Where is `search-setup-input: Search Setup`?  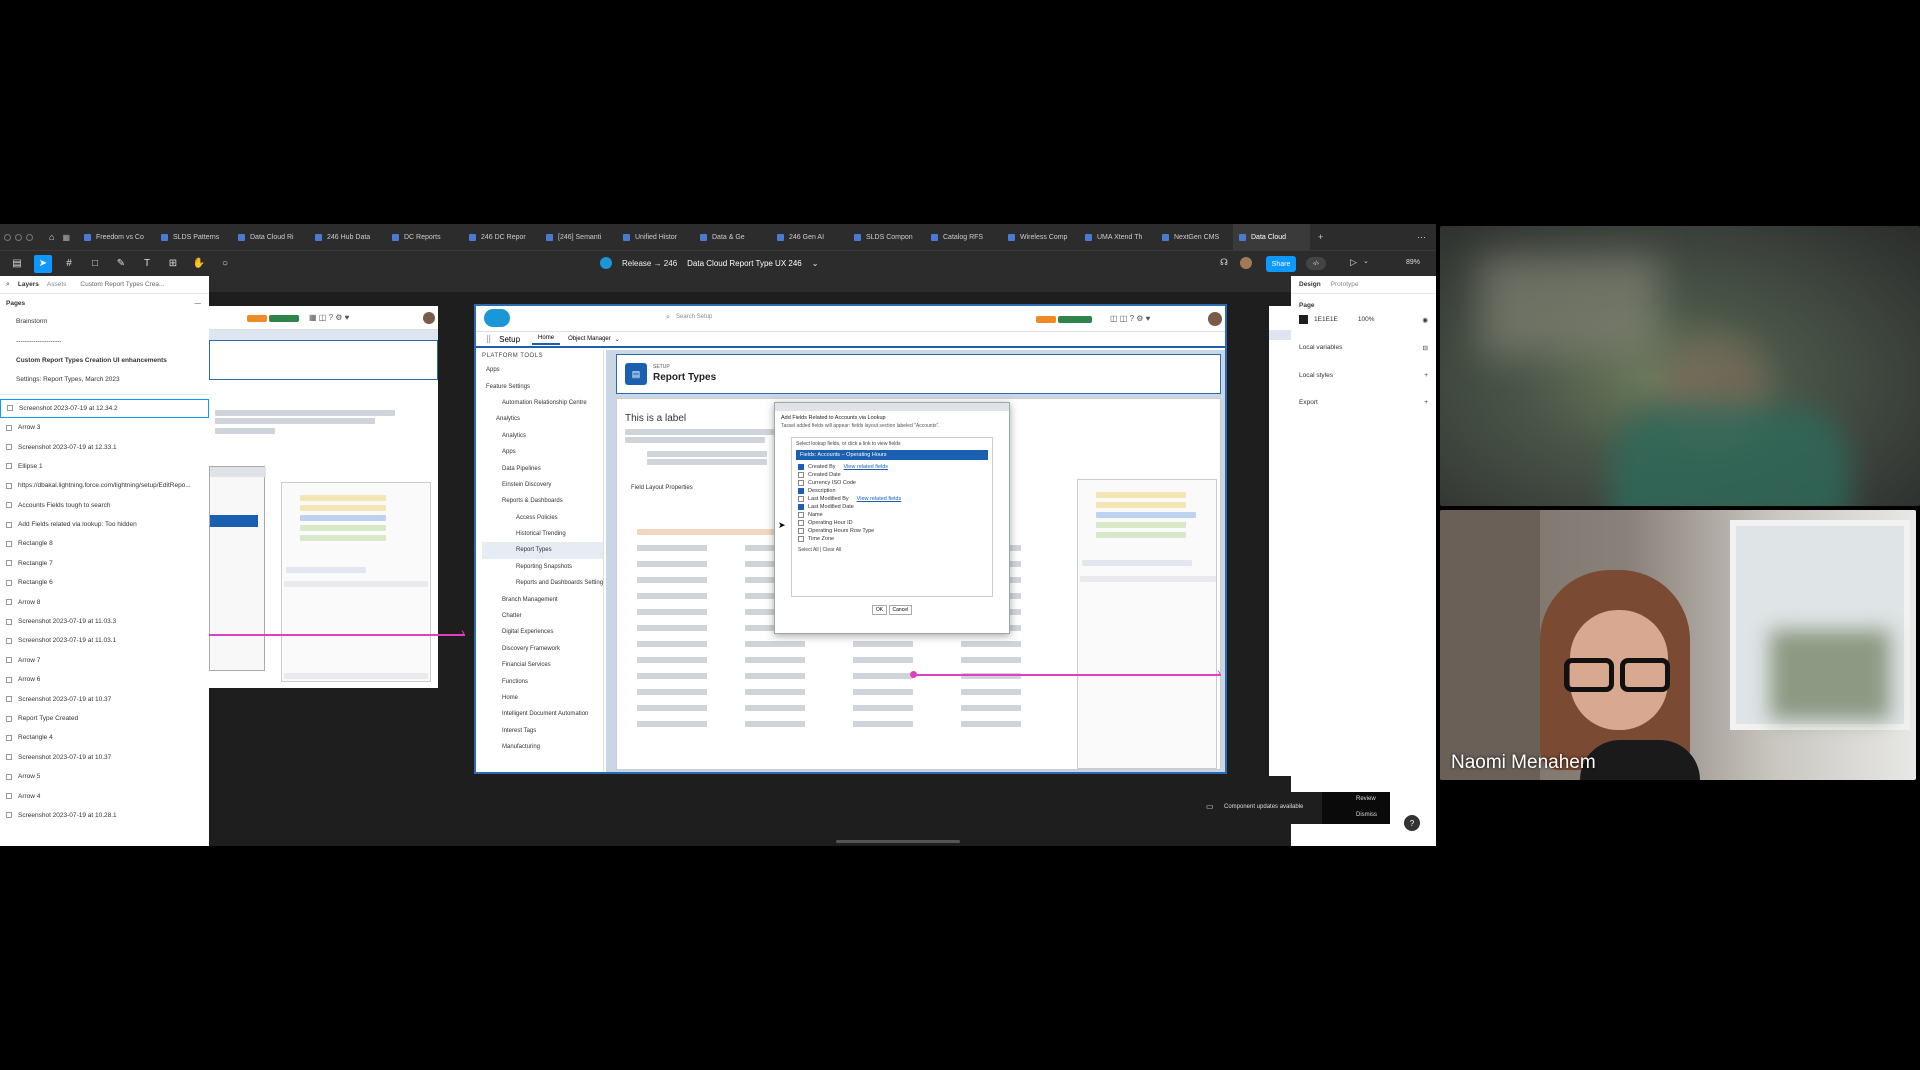
search-setup-input: Search Setup is located at coordinates (694, 317).